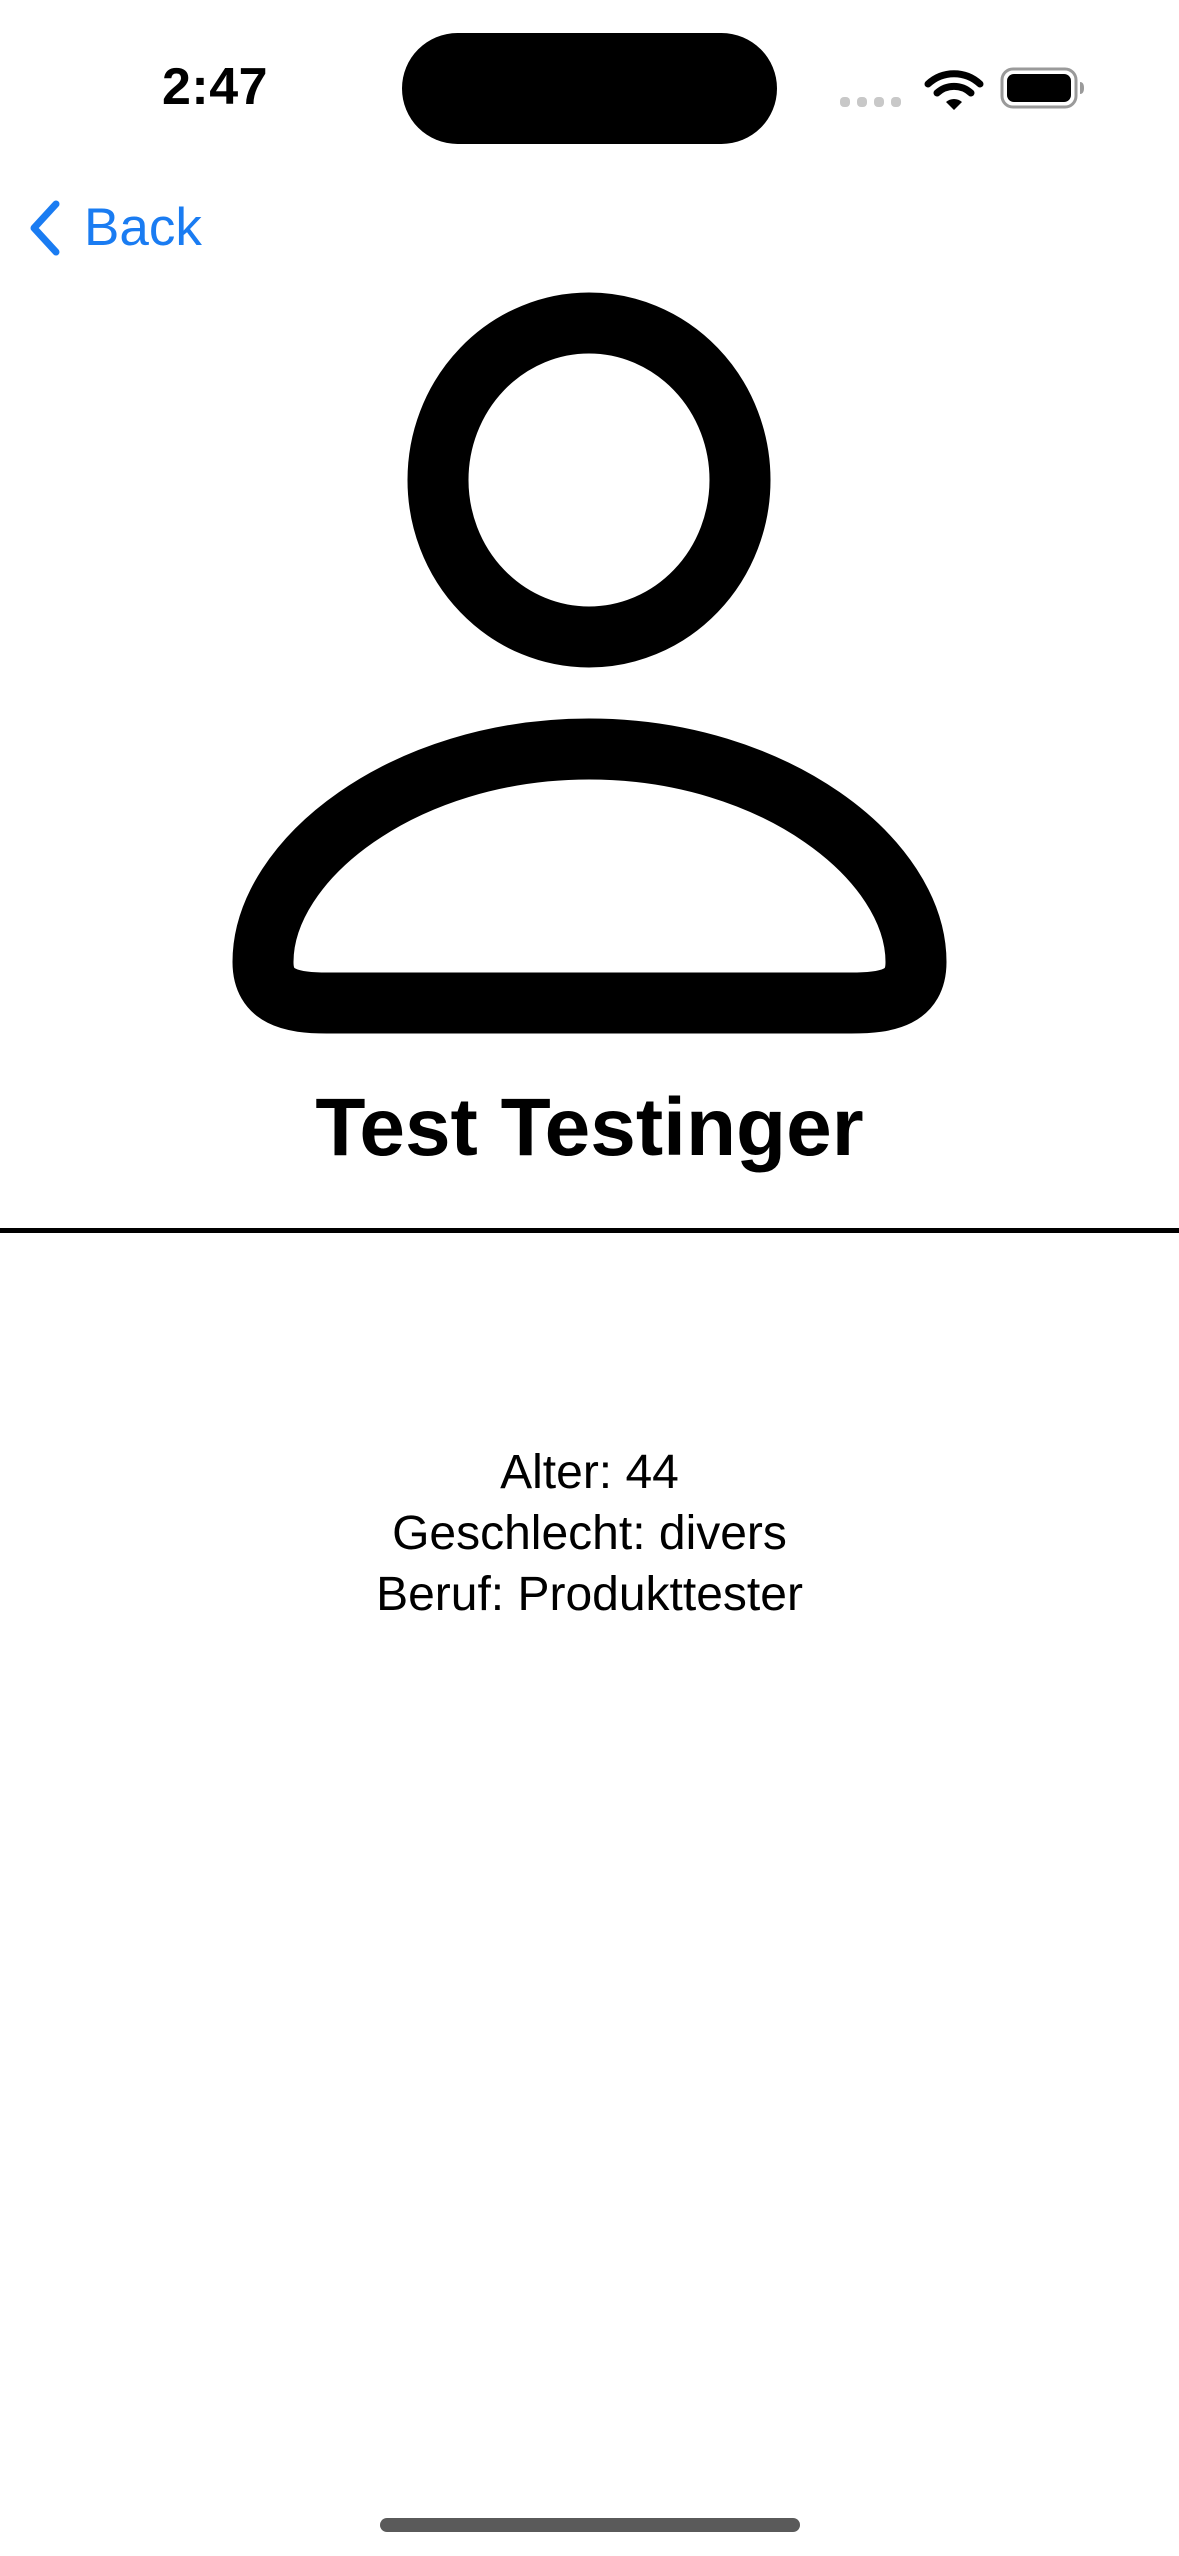  I want to click on back-button: Back, so click(113, 228).